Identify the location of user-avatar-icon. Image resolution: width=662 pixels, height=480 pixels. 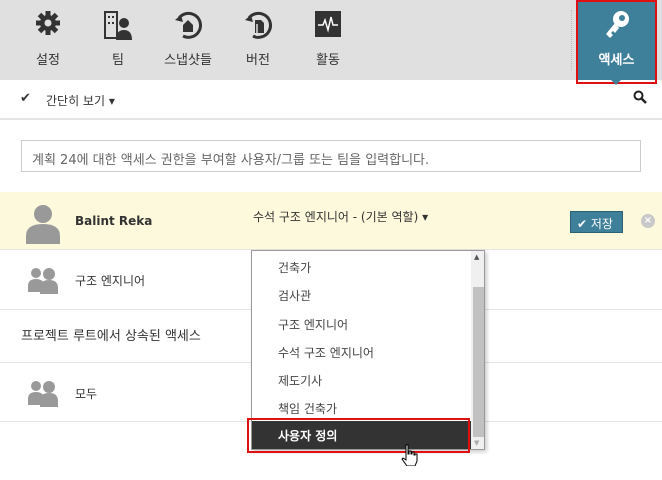
(43, 224).